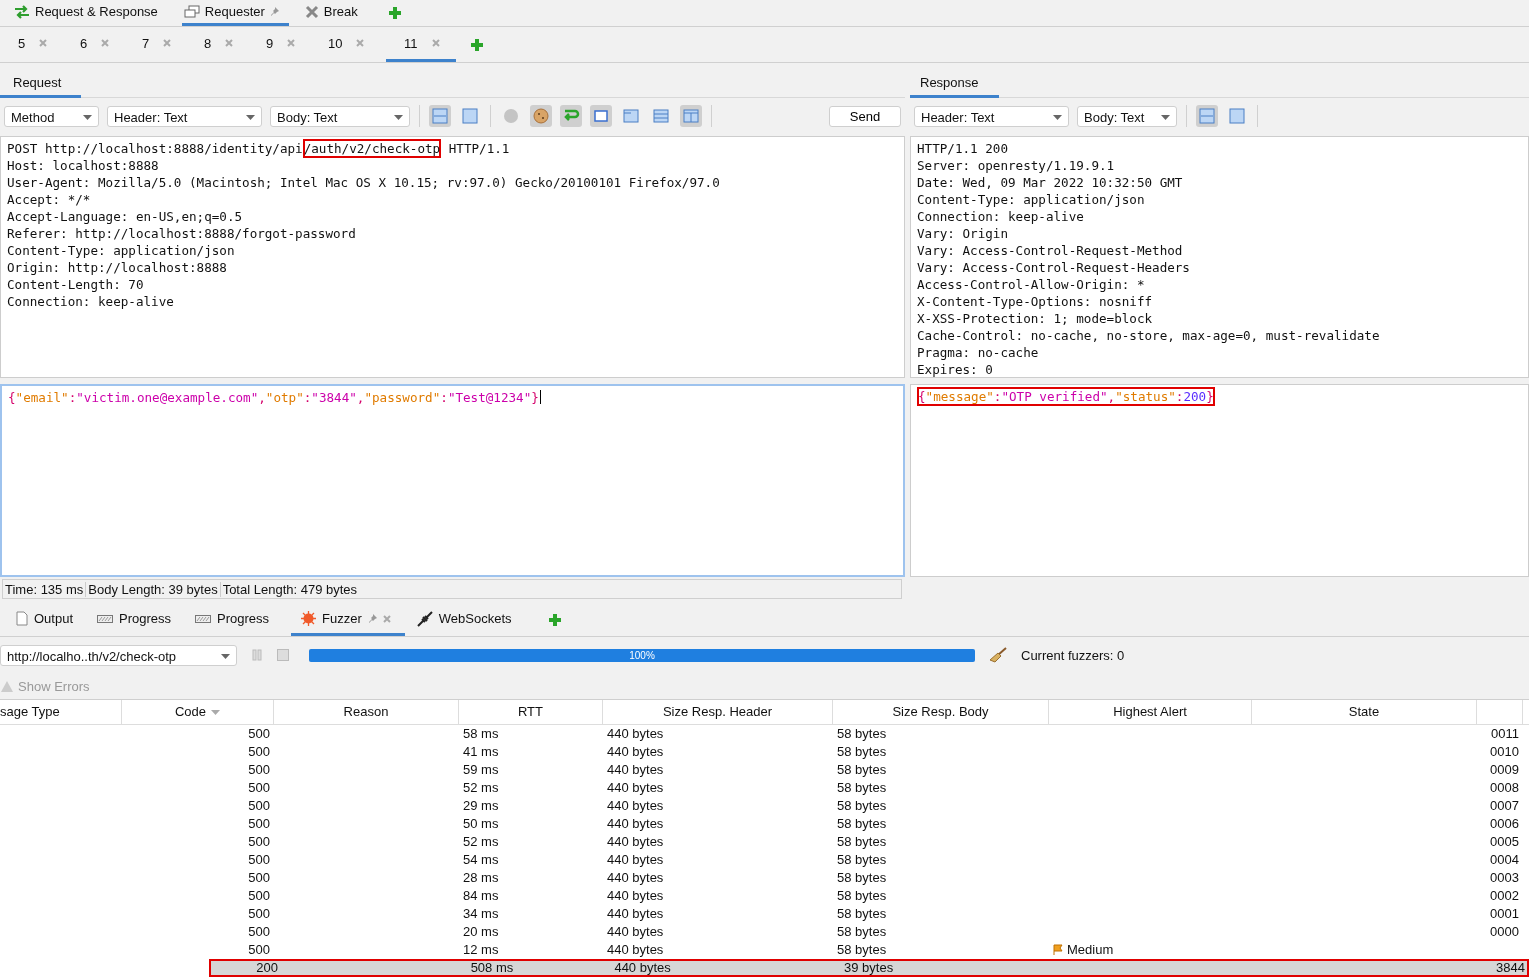 This screenshot has width=1529, height=977. Describe the element at coordinates (481, 860) in the screenshot. I see `table-cell: 54 ms` at that location.